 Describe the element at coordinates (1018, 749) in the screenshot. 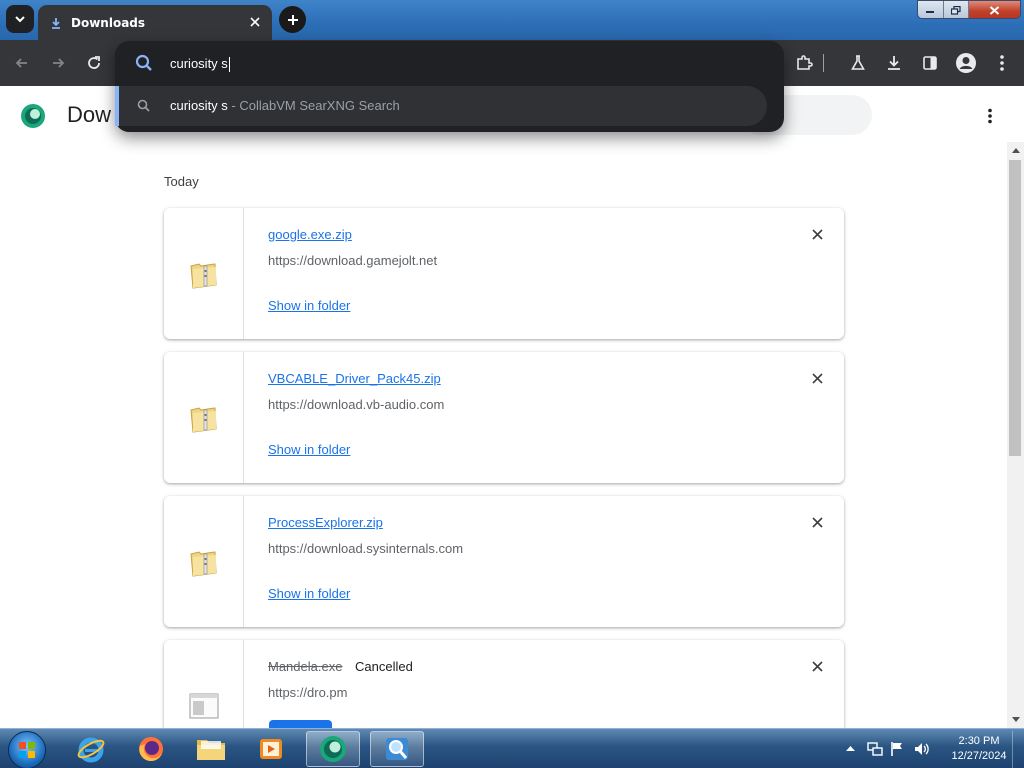

I see `show-desktop-button` at that location.